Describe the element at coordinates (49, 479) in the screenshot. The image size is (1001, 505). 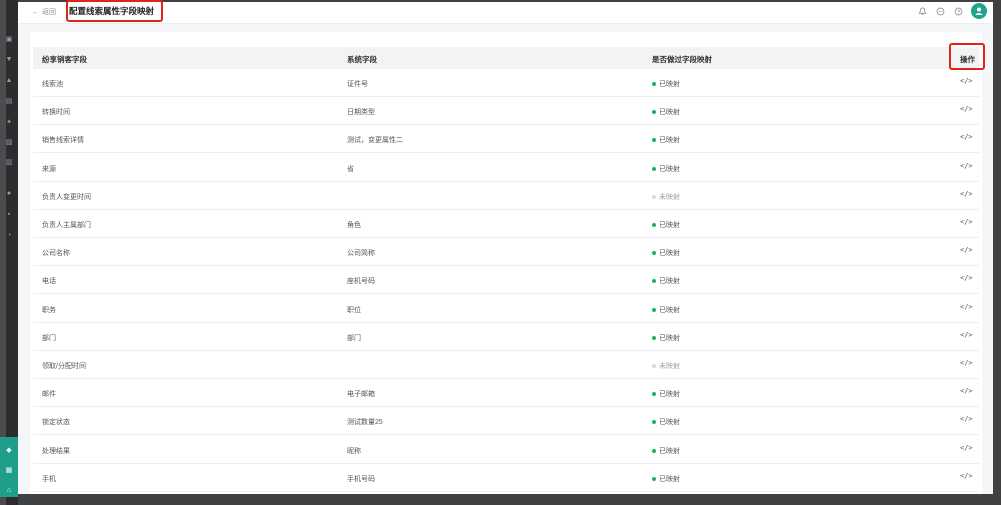
I see `source-field-cell: 手机` at that location.